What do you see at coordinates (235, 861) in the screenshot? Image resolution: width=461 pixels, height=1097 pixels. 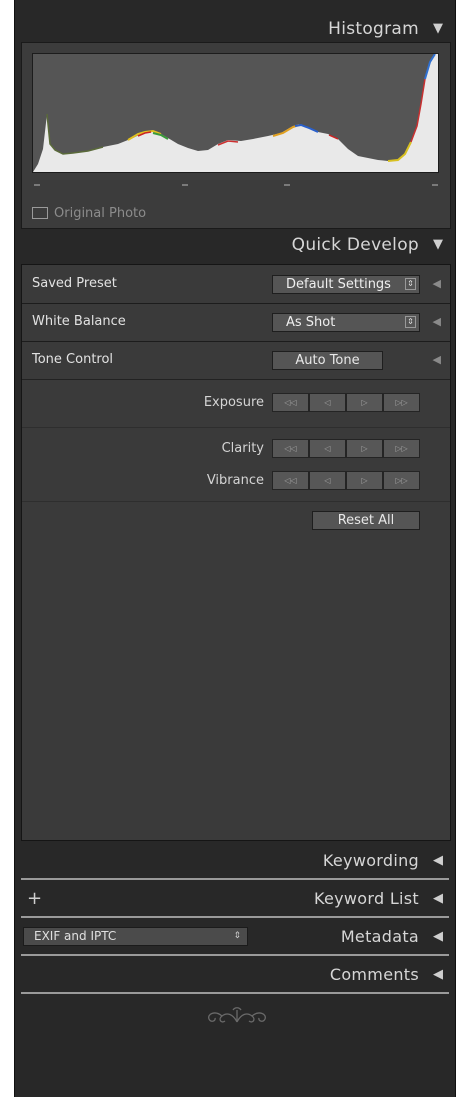 I see `keywording-header: Keywording ◀` at bounding box center [235, 861].